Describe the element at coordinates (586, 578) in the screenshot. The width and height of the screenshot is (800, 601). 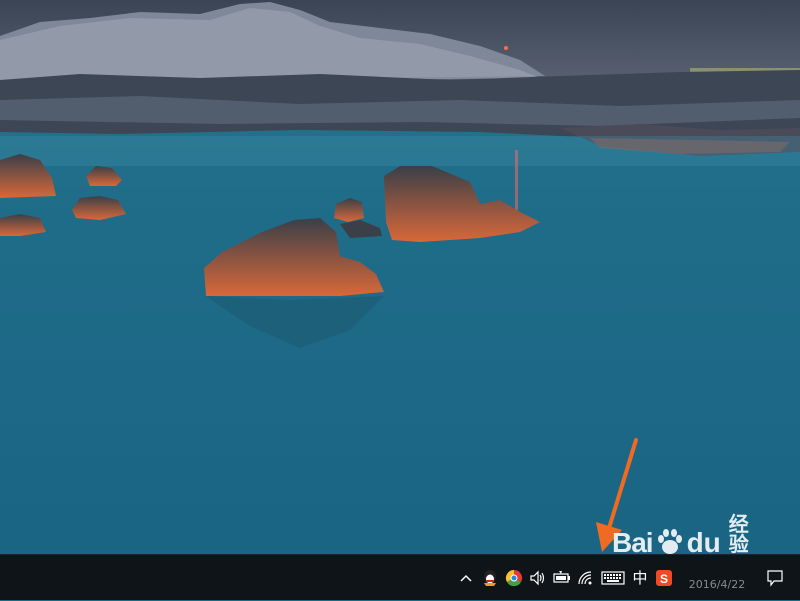
I see `wifi-icon` at that location.